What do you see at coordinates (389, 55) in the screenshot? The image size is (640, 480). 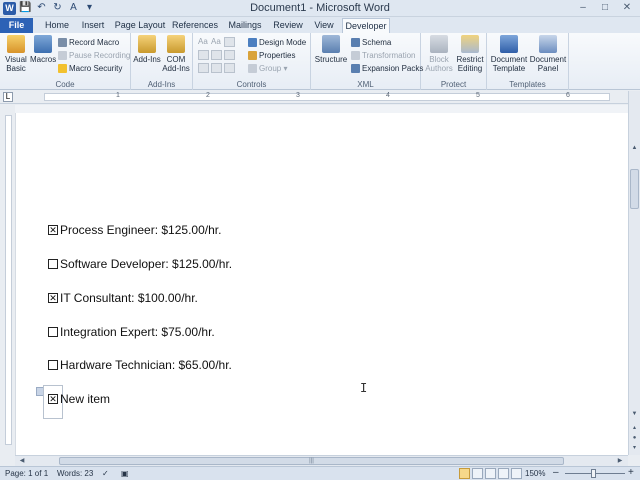 I see `transformation-label: Transformation` at bounding box center [389, 55].